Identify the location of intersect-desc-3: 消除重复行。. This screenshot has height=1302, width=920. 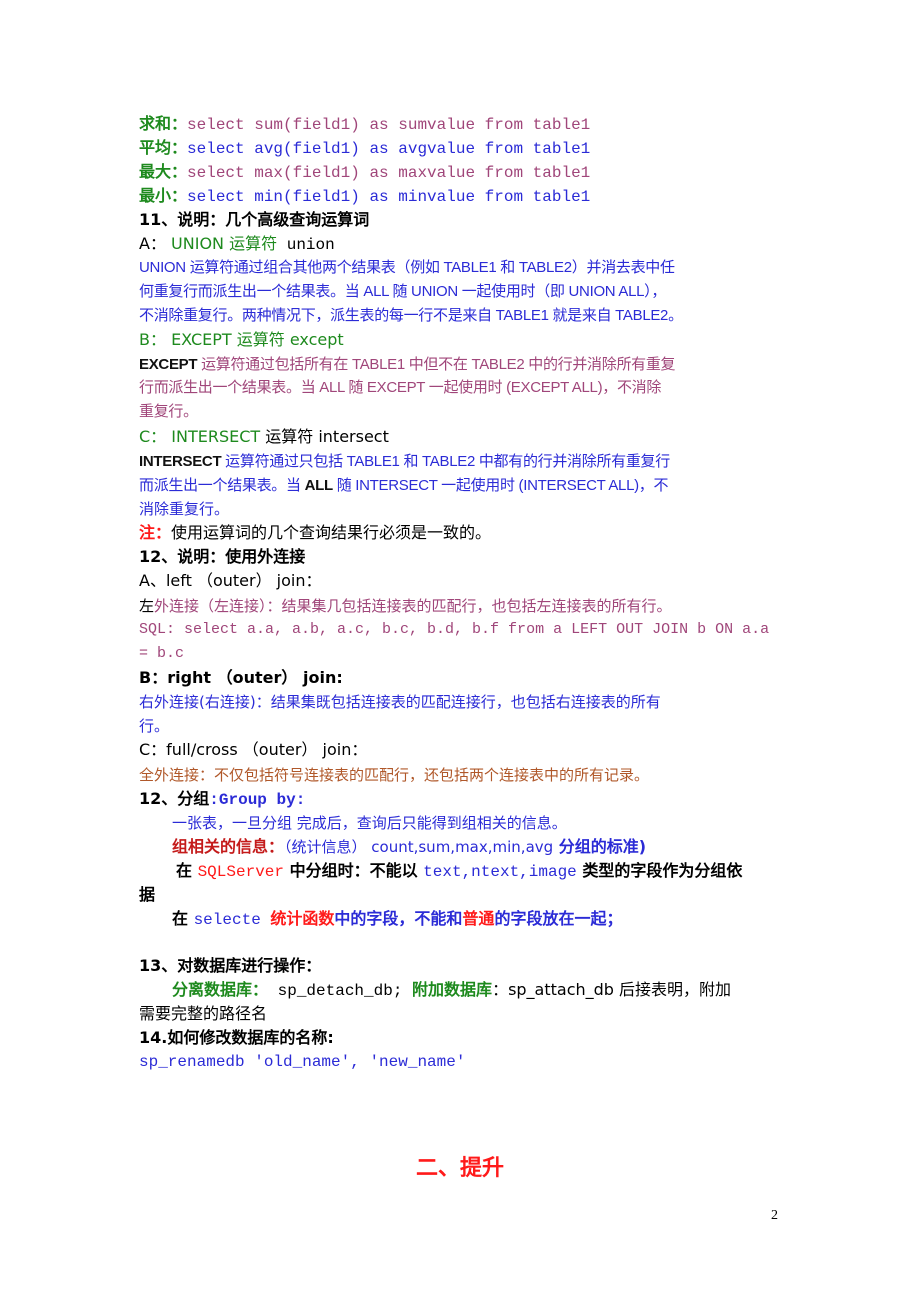
(184, 509).